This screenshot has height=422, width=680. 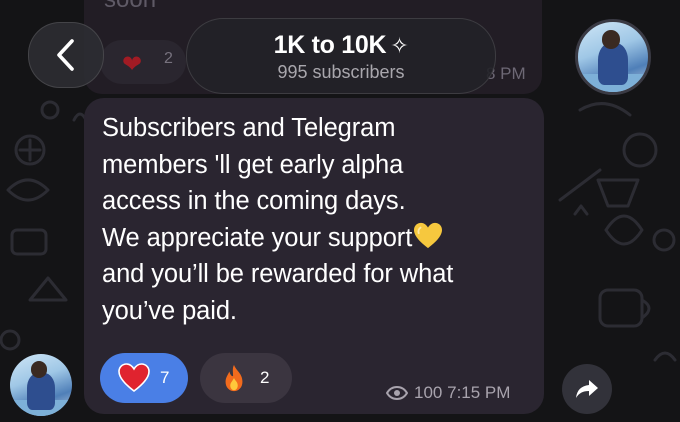 What do you see at coordinates (249, 128) in the screenshot?
I see `message-line: Subscribers and Telegram` at bounding box center [249, 128].